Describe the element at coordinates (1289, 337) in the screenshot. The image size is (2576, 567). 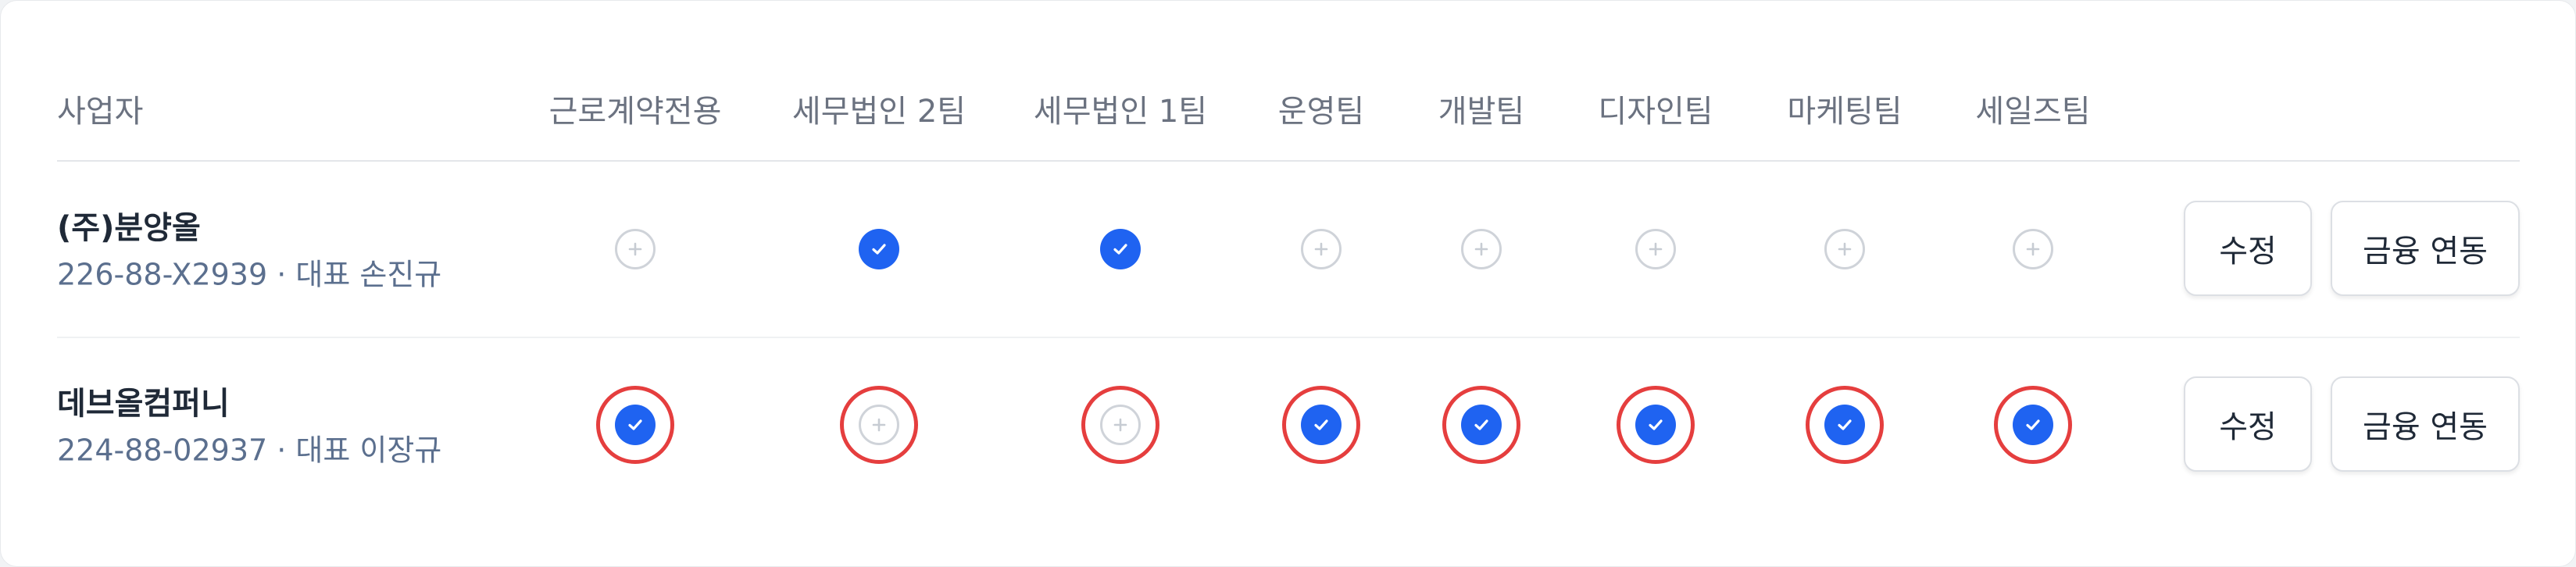
I see `row-divider` at that location.